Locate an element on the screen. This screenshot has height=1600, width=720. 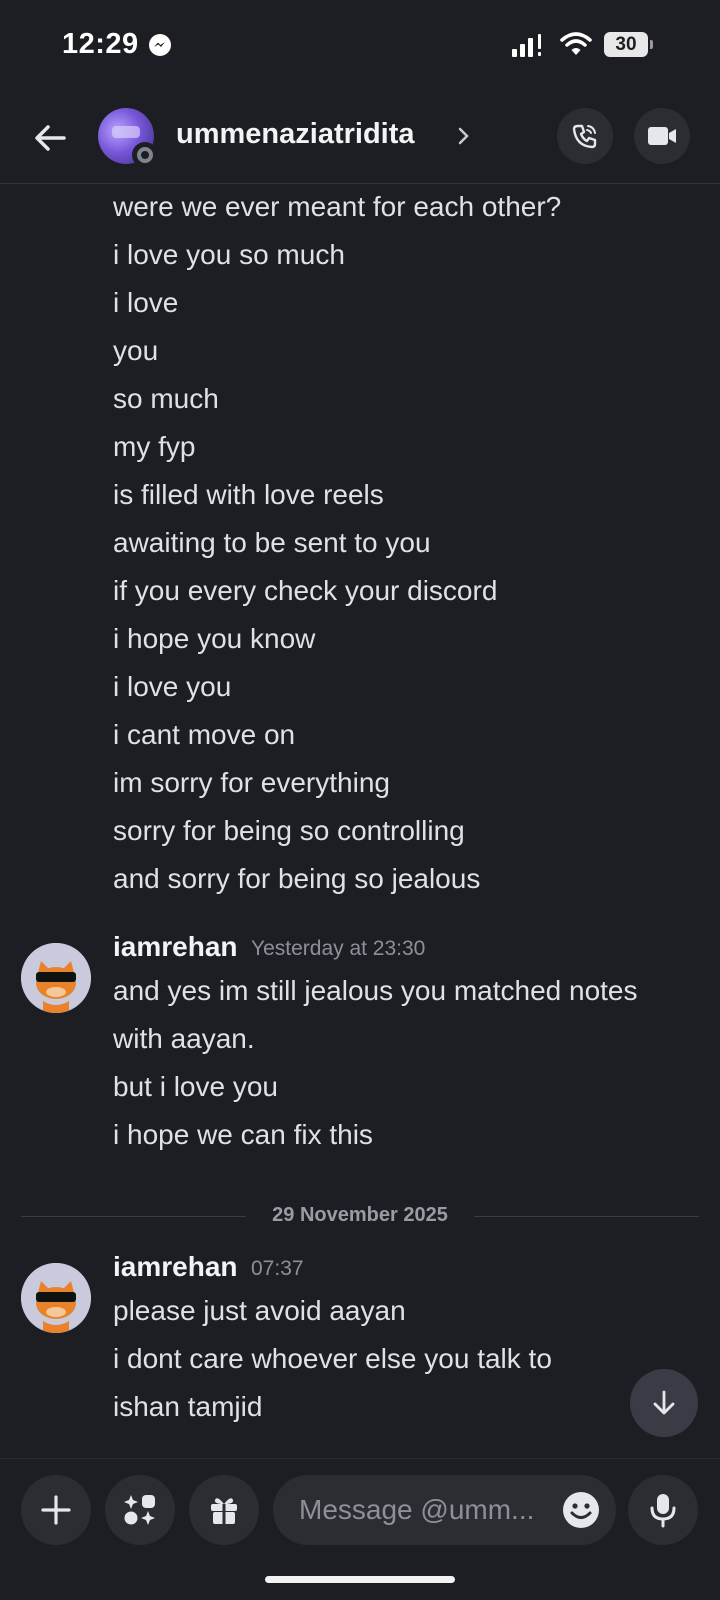
message-line: awaiting to be sent to you is located at coordinates (272, 543).